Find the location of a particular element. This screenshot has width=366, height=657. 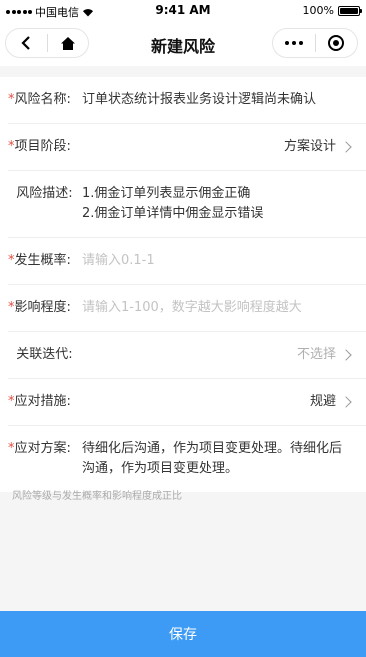

nav-right-capsule is located at coordinates (315, 43).